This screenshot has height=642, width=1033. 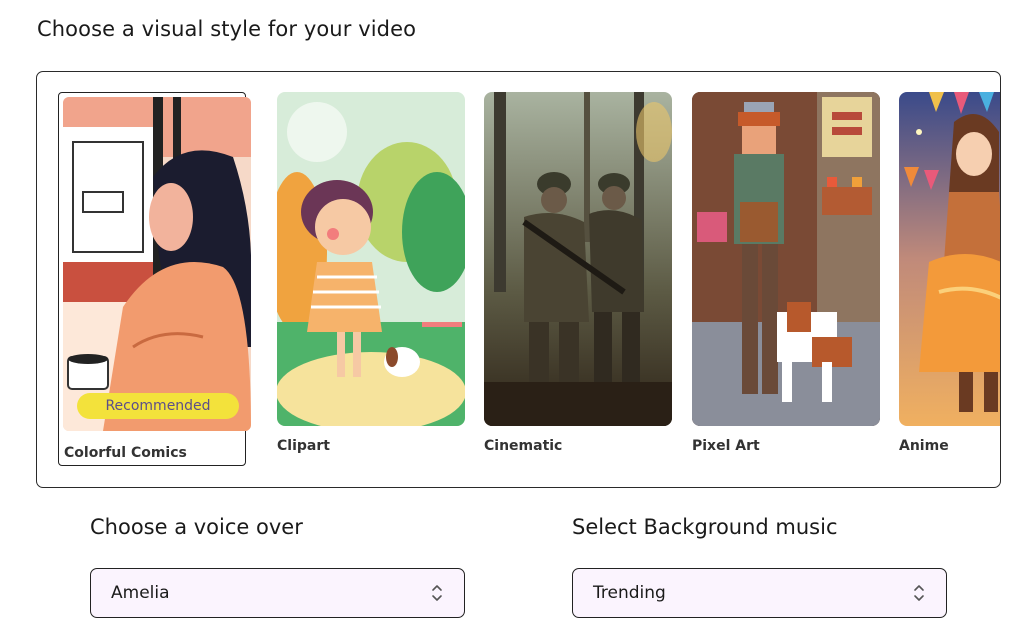 What do you see at coordinates (125, 453) in the screenshot?
I see `style-label-colorful-comics: Colorful Comics` at bounding box center [125, 453].